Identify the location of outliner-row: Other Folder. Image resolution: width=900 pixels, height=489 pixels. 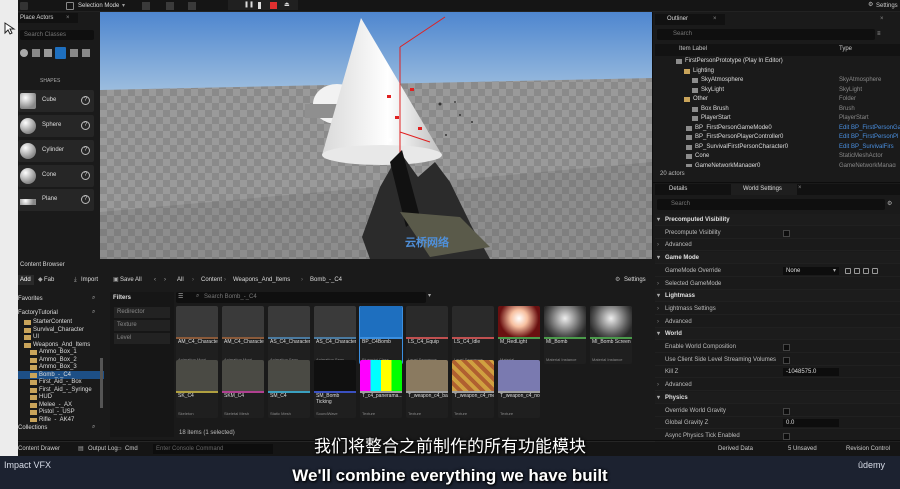
(777, 99).